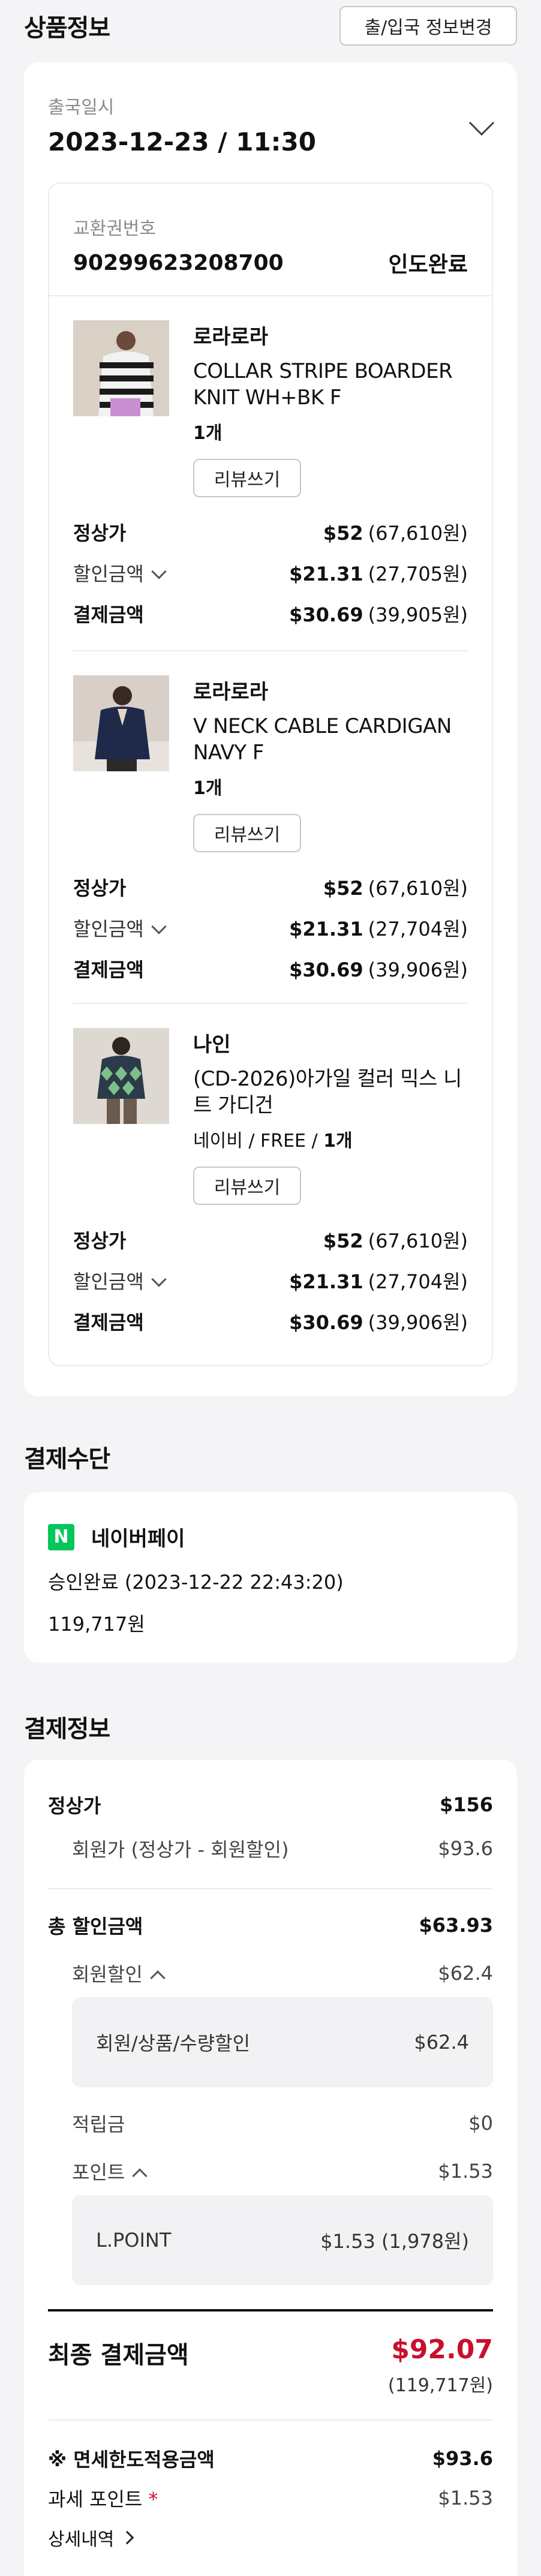 This screenshot has width=541, height=2576. Describe the element at coordinates (440, 2386) in the screenshot. I see `final-amount-krw: (119,717원)` at that location.